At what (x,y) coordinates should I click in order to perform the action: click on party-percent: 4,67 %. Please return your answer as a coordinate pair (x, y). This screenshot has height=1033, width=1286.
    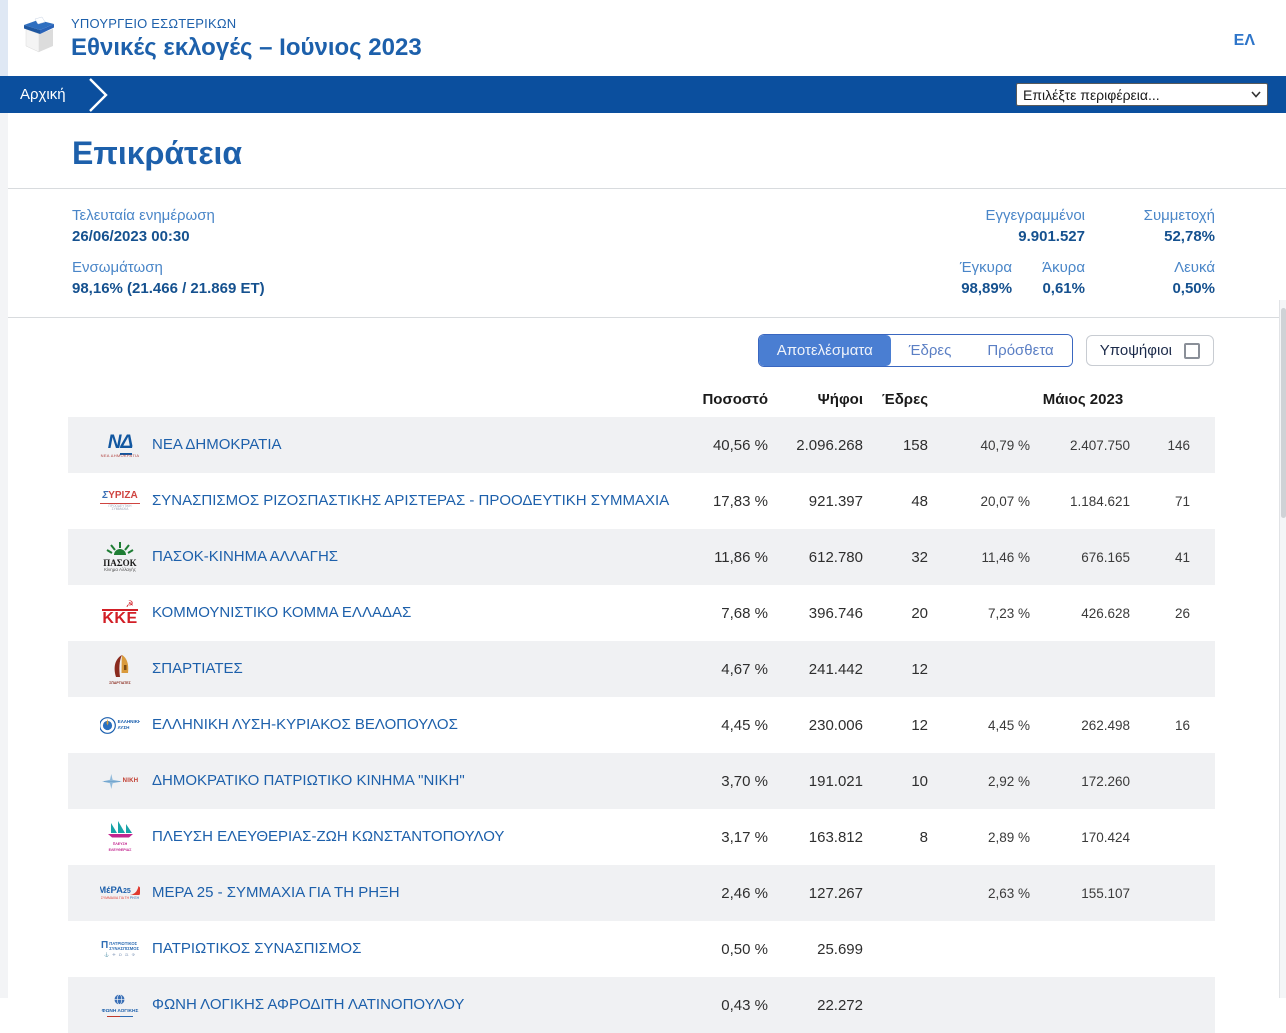
    Looking at the image, I should click on (744, 669).